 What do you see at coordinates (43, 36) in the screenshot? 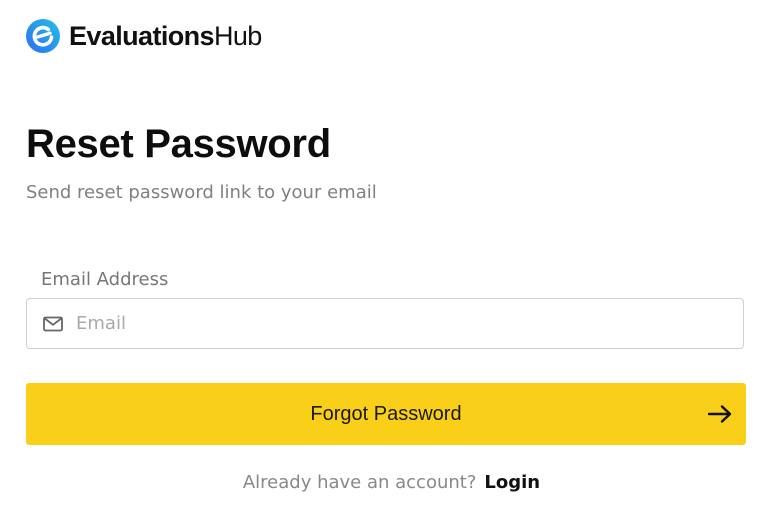
I see `evaluationshub-logo-icon` at bounding box center [43, 36].